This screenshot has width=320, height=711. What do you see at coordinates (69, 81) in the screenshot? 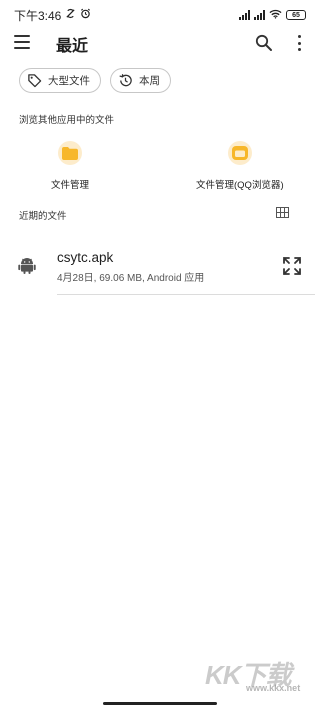
I see `chip-large-files-label: 大型文件` at bounding box center [69, 81].